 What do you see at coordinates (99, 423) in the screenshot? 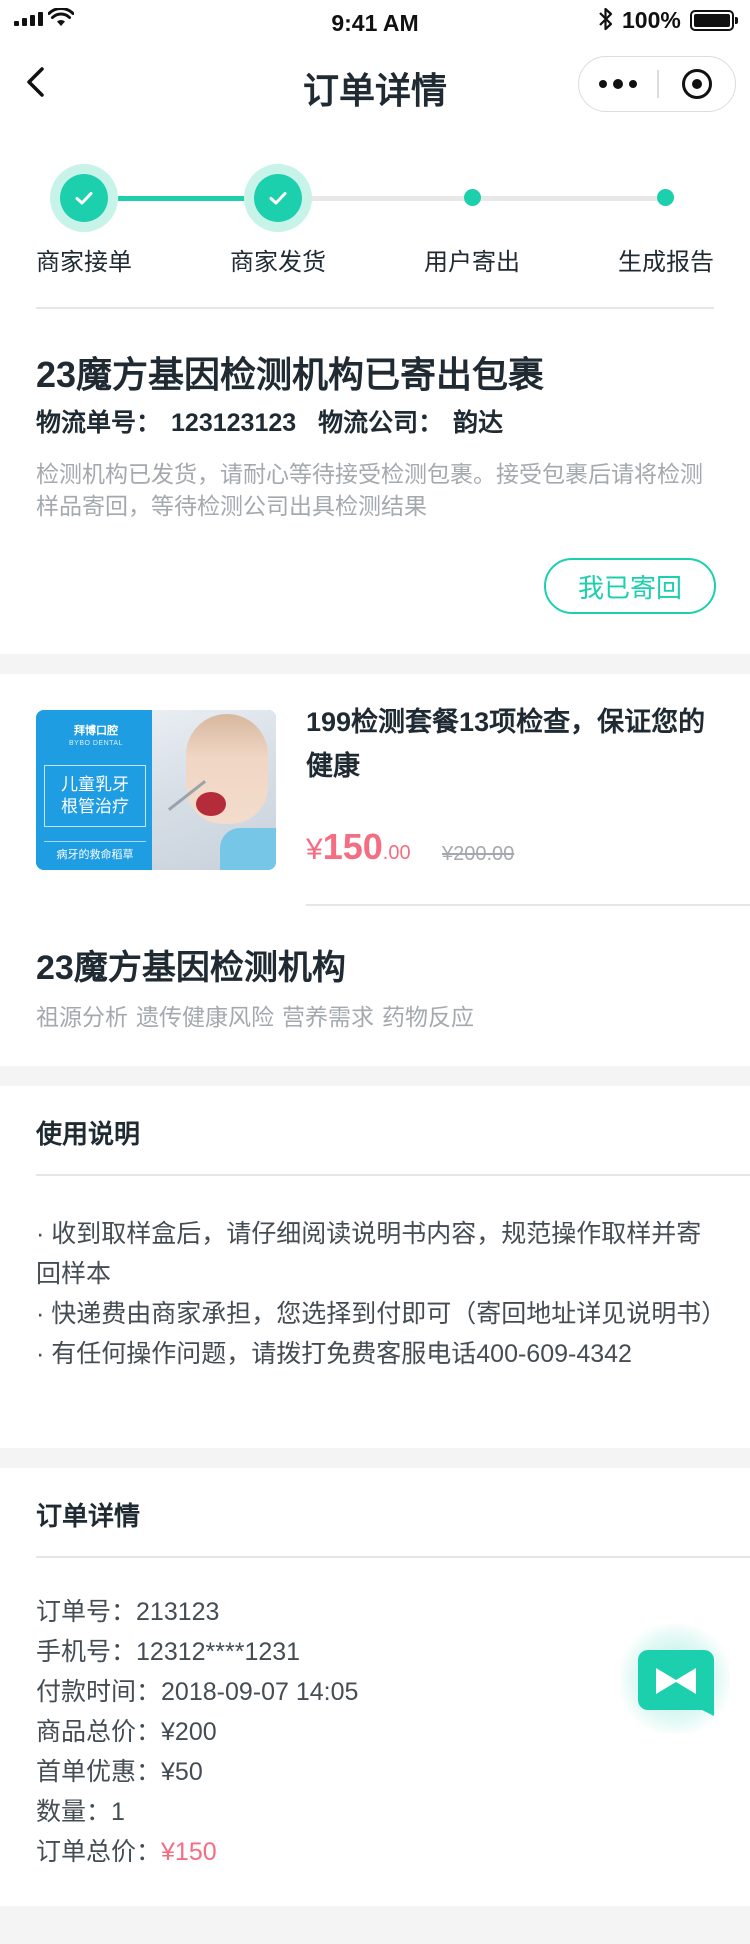
I see `tracking-label: 物流单号：` at bounding box center [99, 423].